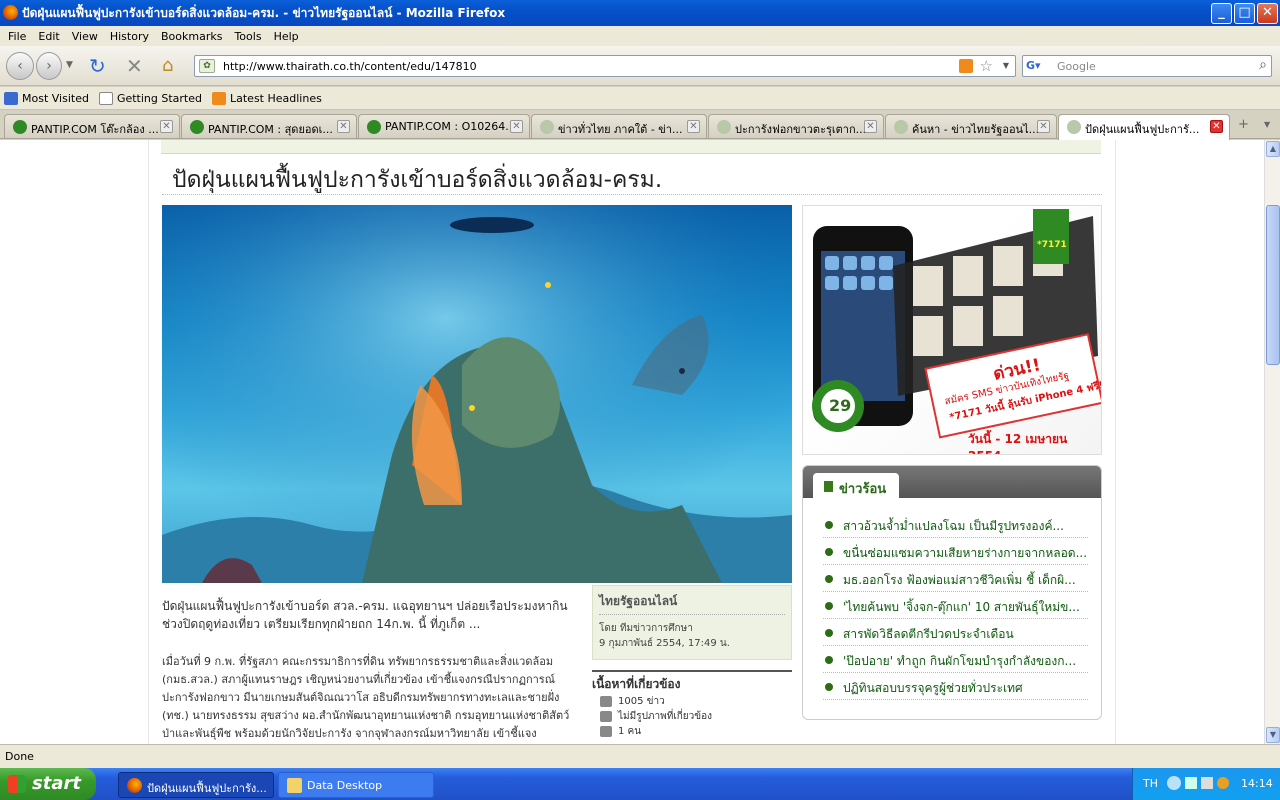  Describe the element at coordinates (1034, 66) in the screenshot. I see `google-icon: G▾` at that location.